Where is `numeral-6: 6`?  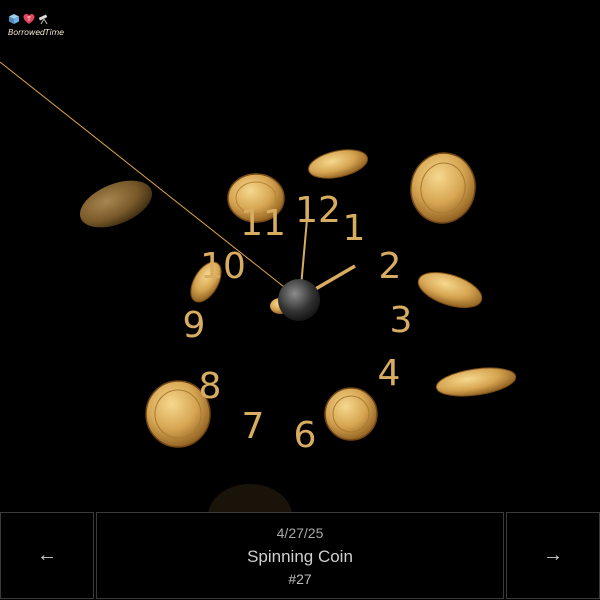
numeral-6: 6 is located at coordinates (305, 435).